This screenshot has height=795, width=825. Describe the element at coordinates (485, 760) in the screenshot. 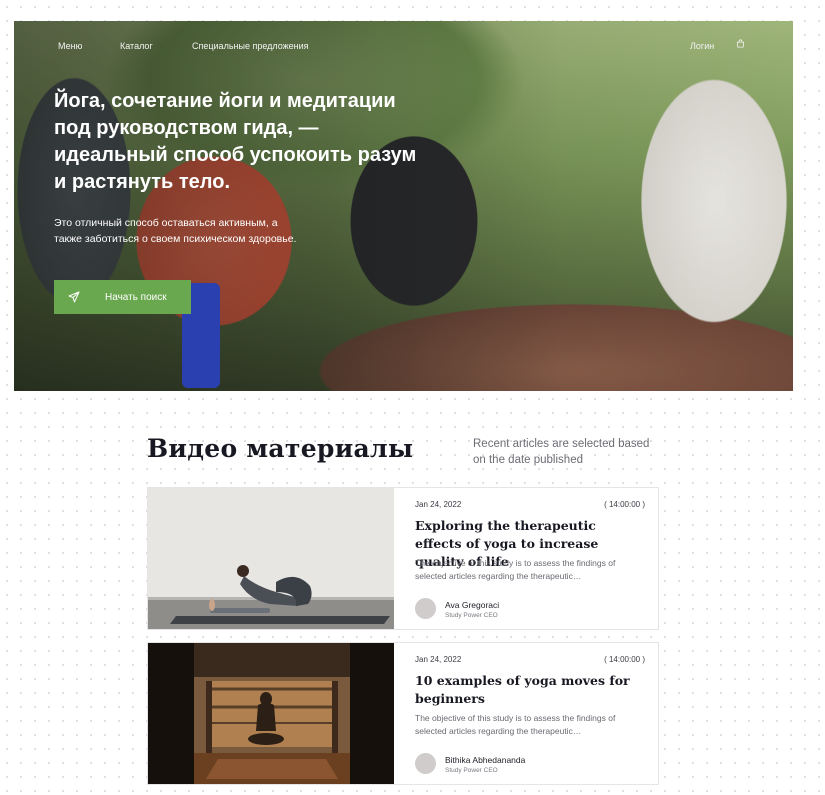

I see `author-name: Bithika Abhedananda` at that location.